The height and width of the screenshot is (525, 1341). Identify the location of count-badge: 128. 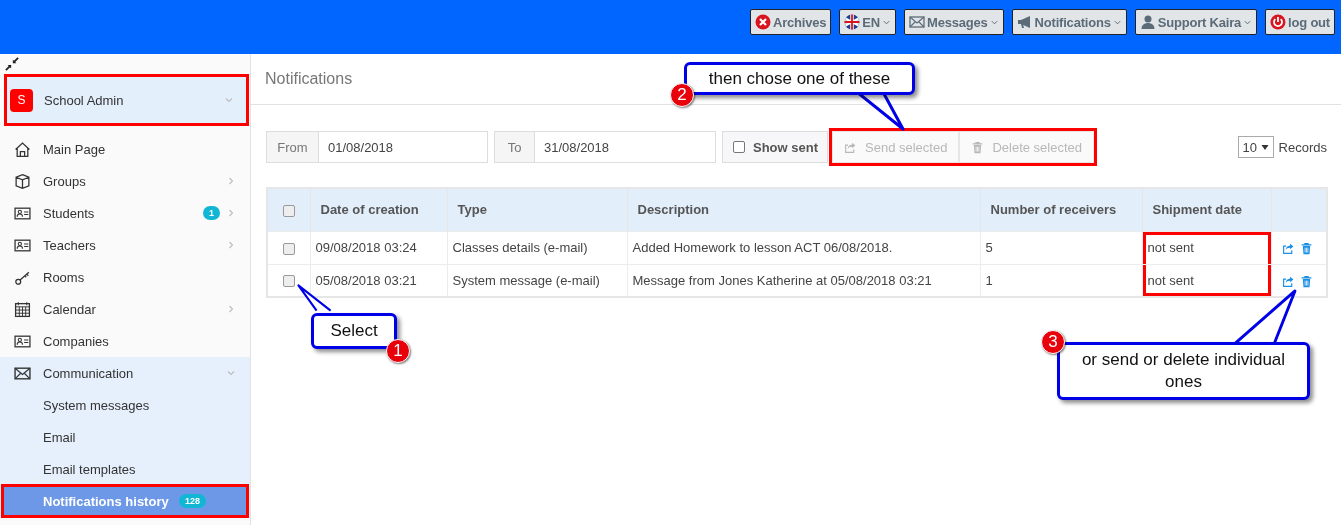
(192, 501).